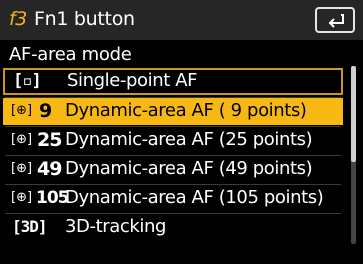  Describe the element at coordinates (18, 19) in the screenshot. I see `custom-setting-code: f3` at that location.